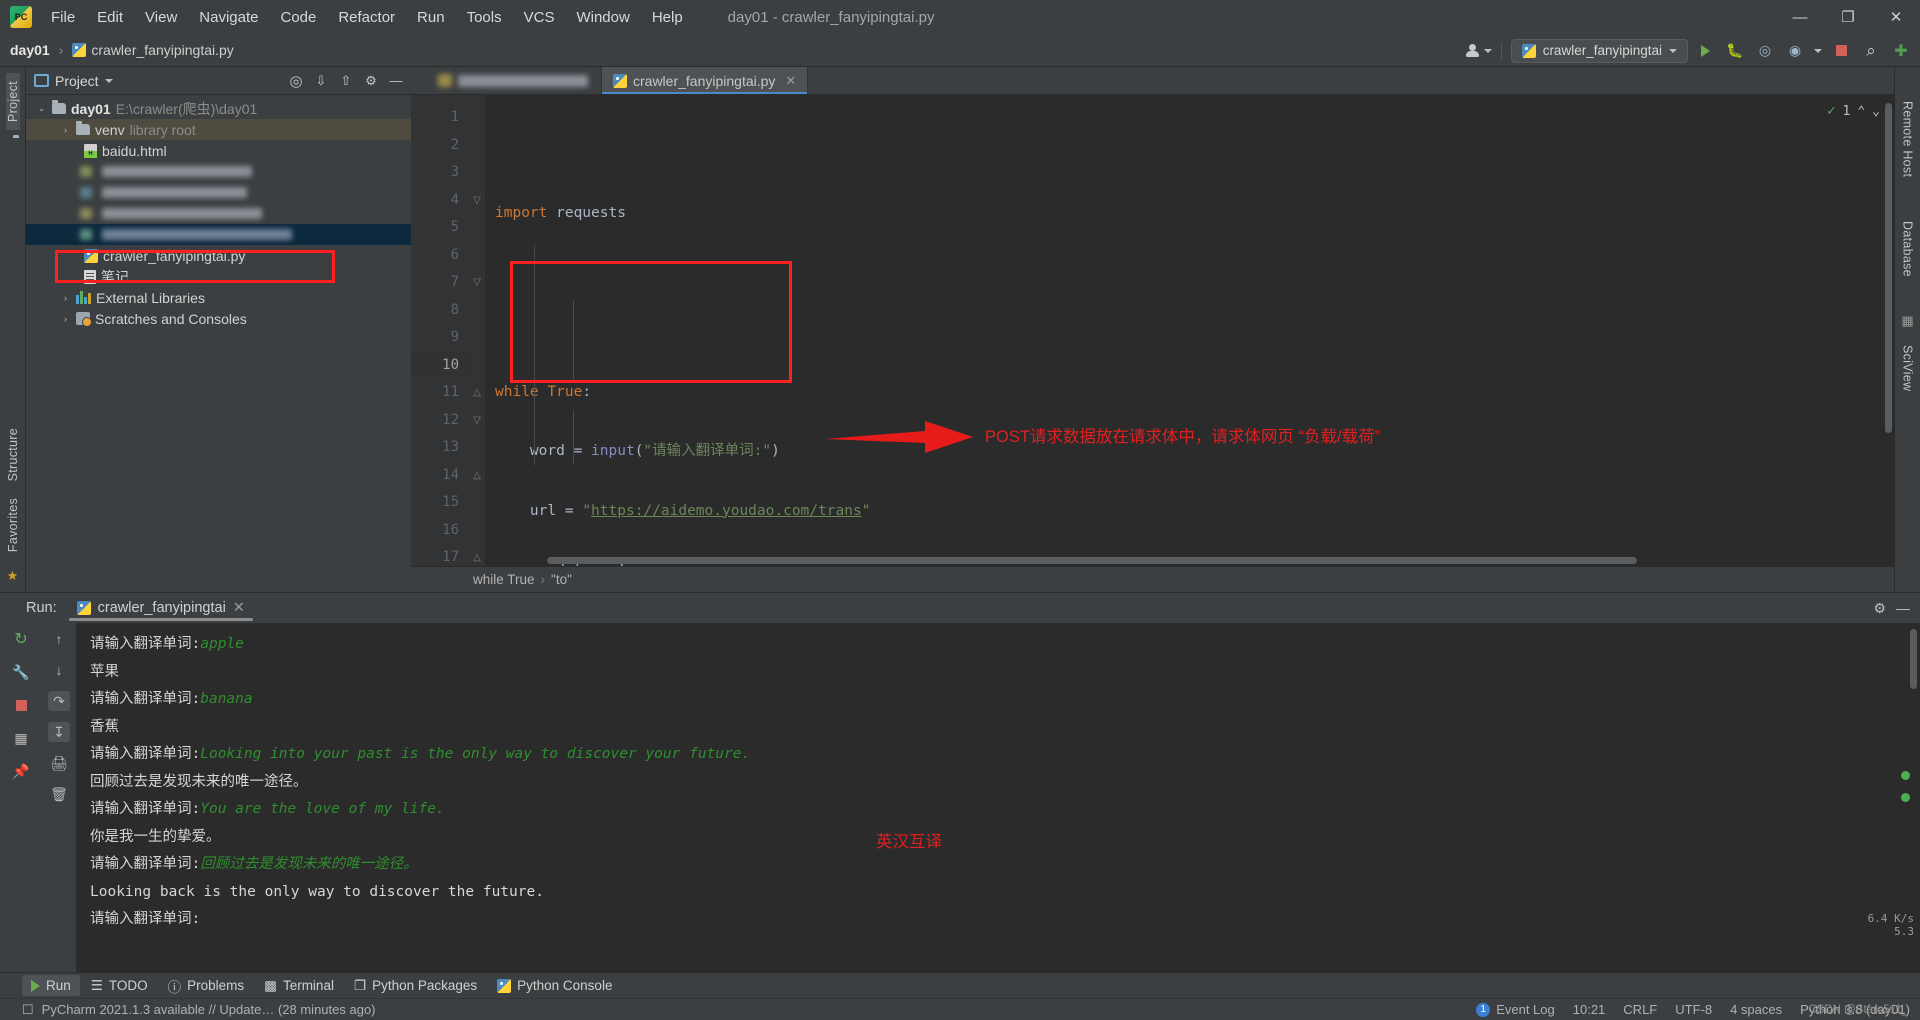  Describe the element at coordinates (1756, 1009) in the screenshot. I see `status-indent: 4 spaces` at that location.